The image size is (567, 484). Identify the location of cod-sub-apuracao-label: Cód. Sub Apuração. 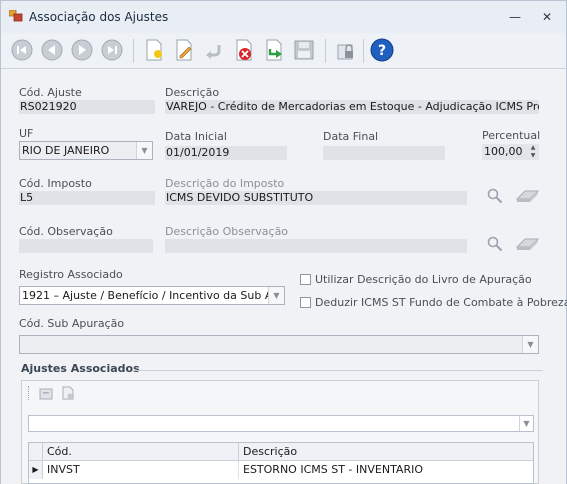
(72, 323).